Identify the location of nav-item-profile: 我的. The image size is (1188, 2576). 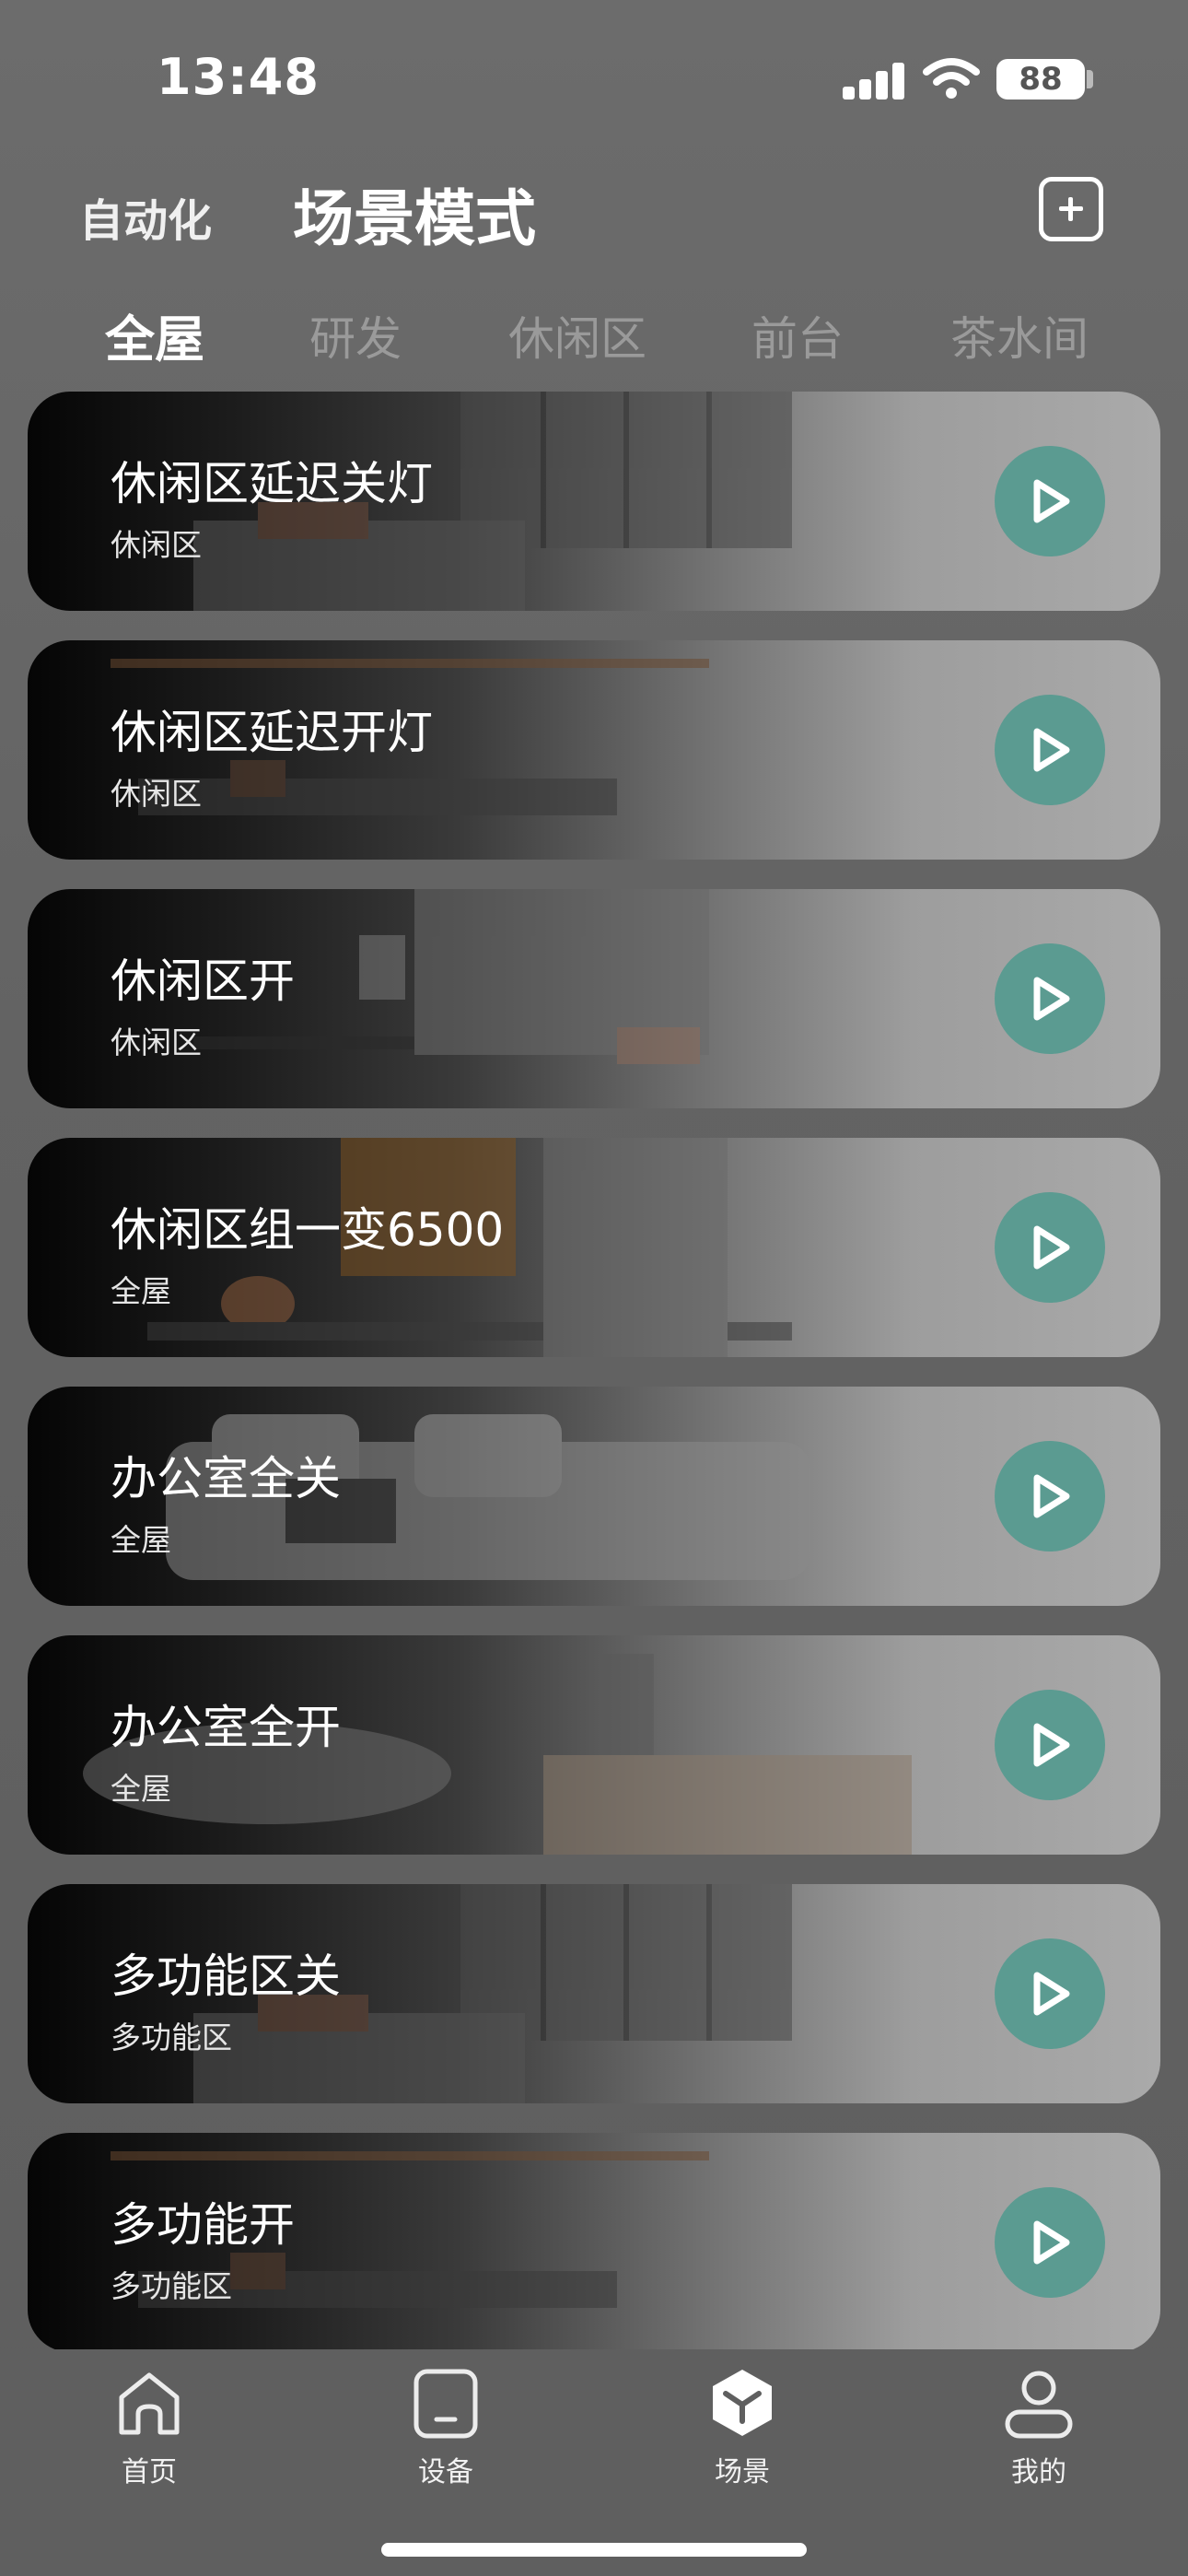
(1039, 2427).